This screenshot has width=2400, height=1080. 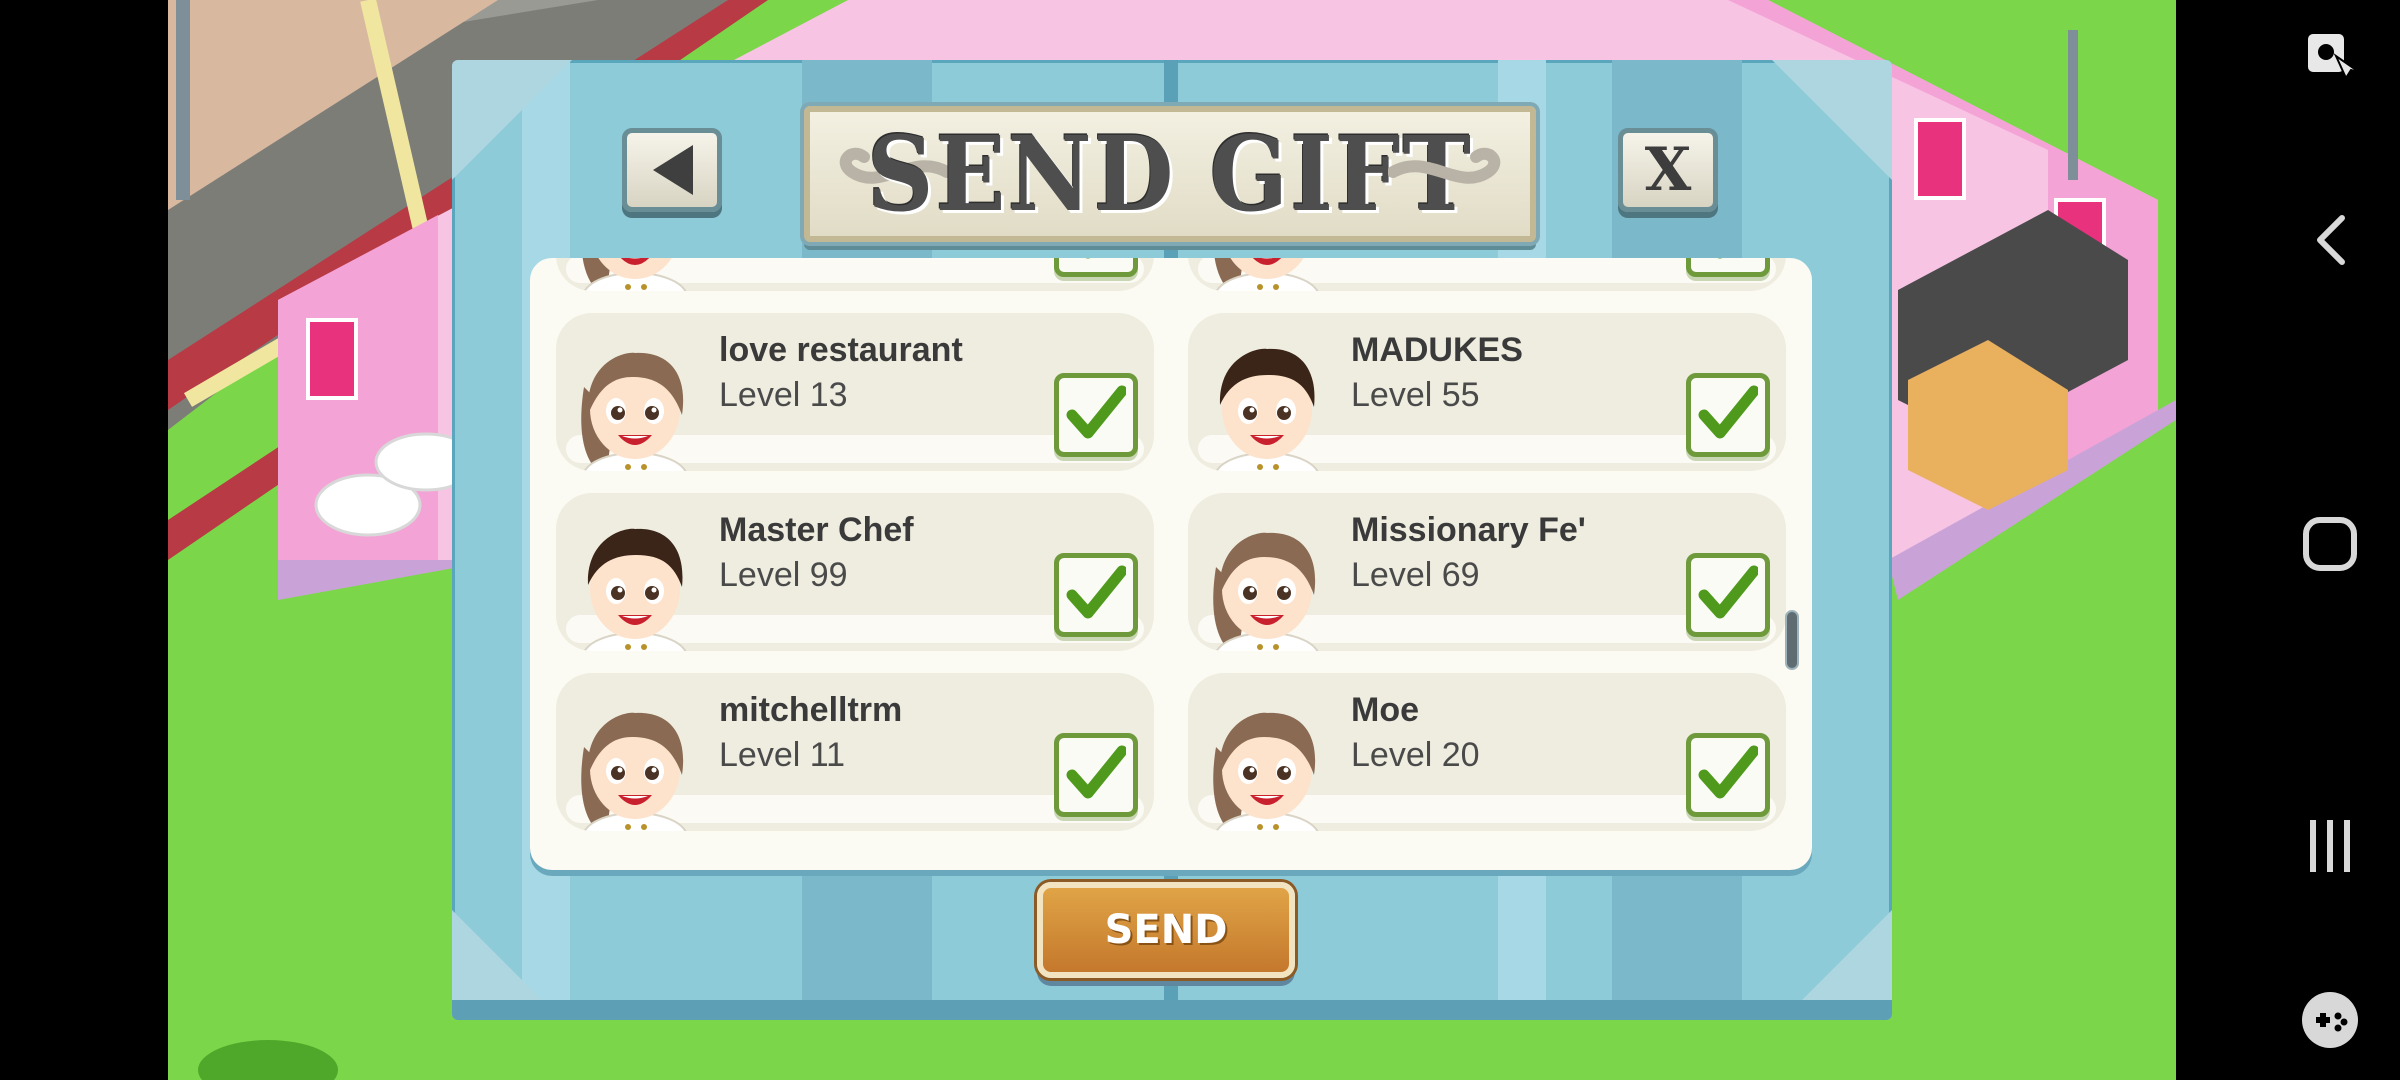 What do you see at coordinates (855, 392) in the screenshot?
I see `friend-card: love restaurant Level 13` at bounding box center [855, 392].